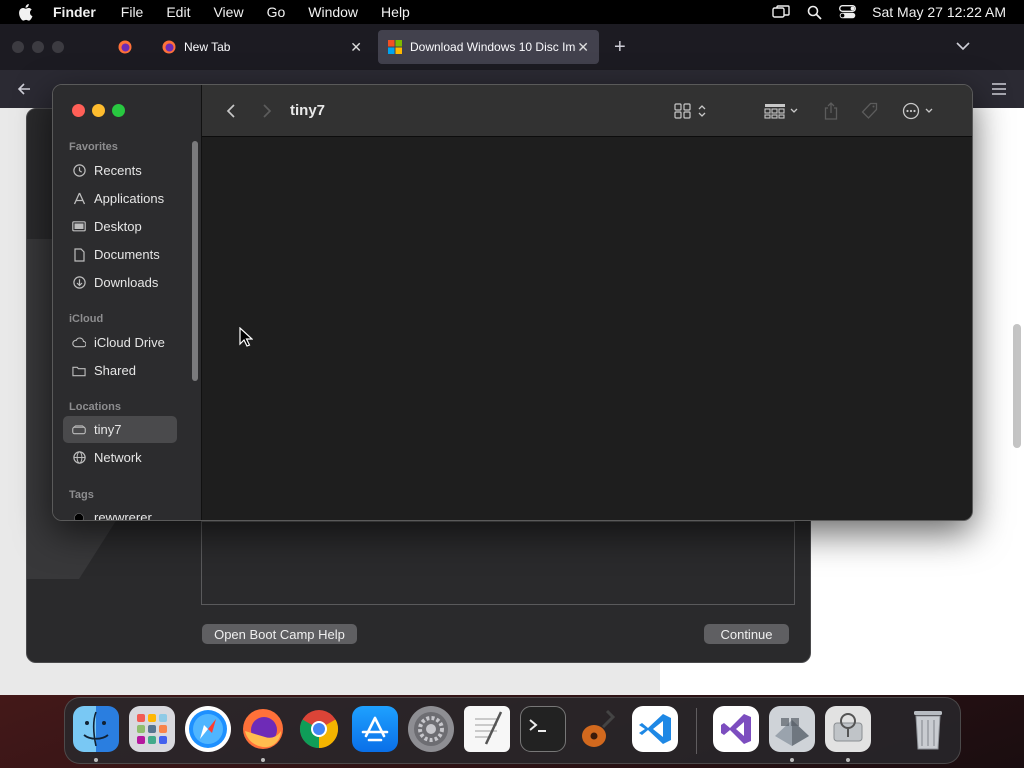 The width and height of the screenshot is (1024, 768). I want to click on tab-label: Download Windows 10 Disc Ima, so click(493, 47).